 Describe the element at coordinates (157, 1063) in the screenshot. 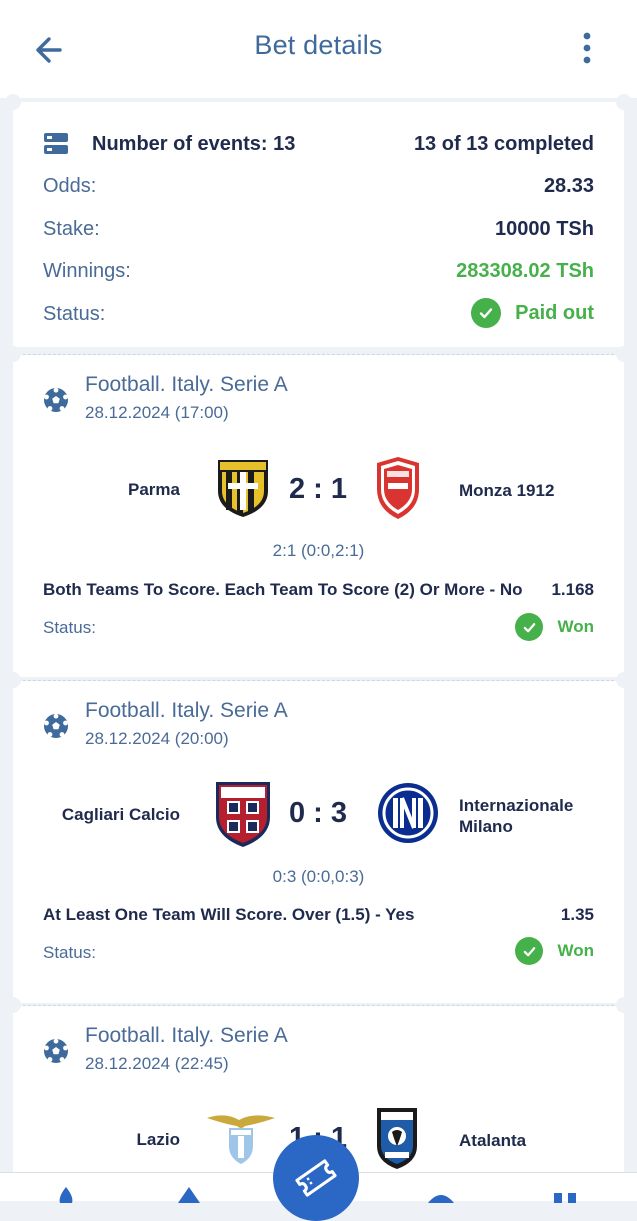

I see `event-datetime: 28.12.2024 (22:45)` at that location.